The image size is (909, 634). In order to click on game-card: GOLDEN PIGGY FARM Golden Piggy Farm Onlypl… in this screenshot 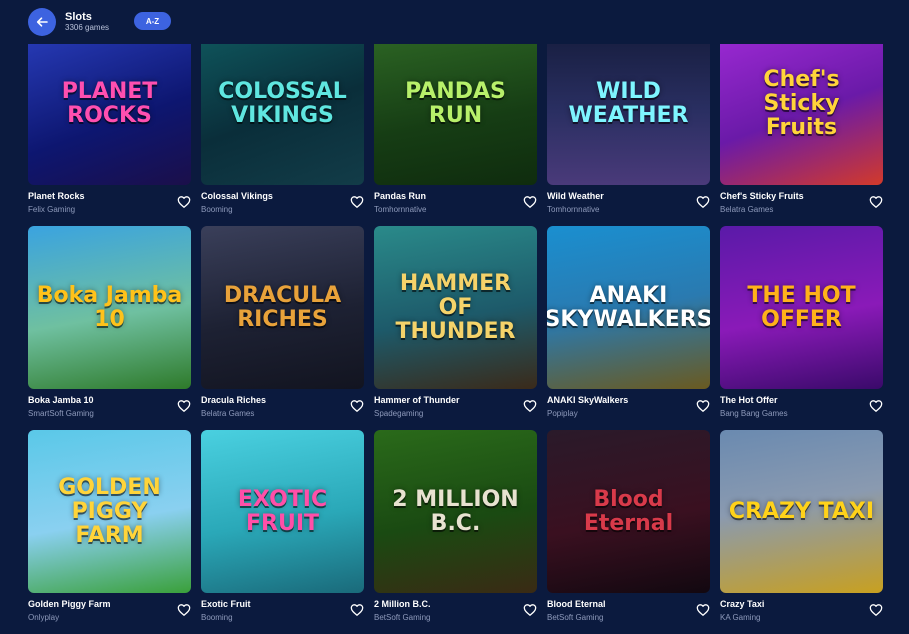, I will do `click(109, 532)`.